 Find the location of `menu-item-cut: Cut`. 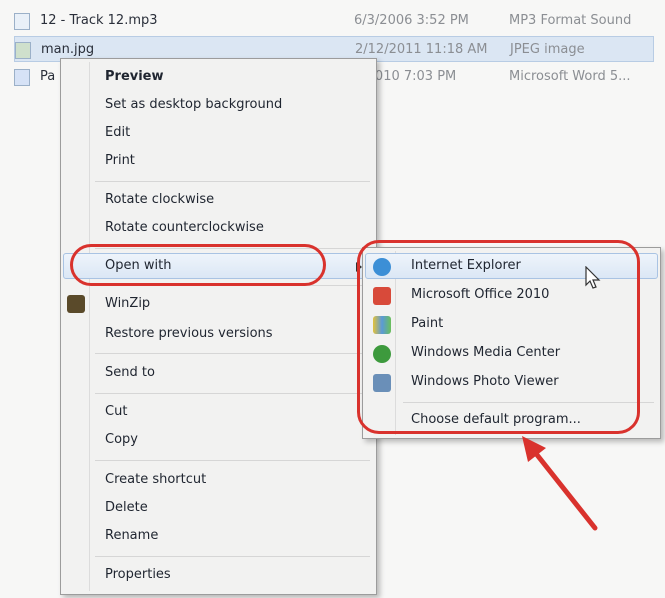

menu-item-cut: Cut is located at coordinates (116, 412).